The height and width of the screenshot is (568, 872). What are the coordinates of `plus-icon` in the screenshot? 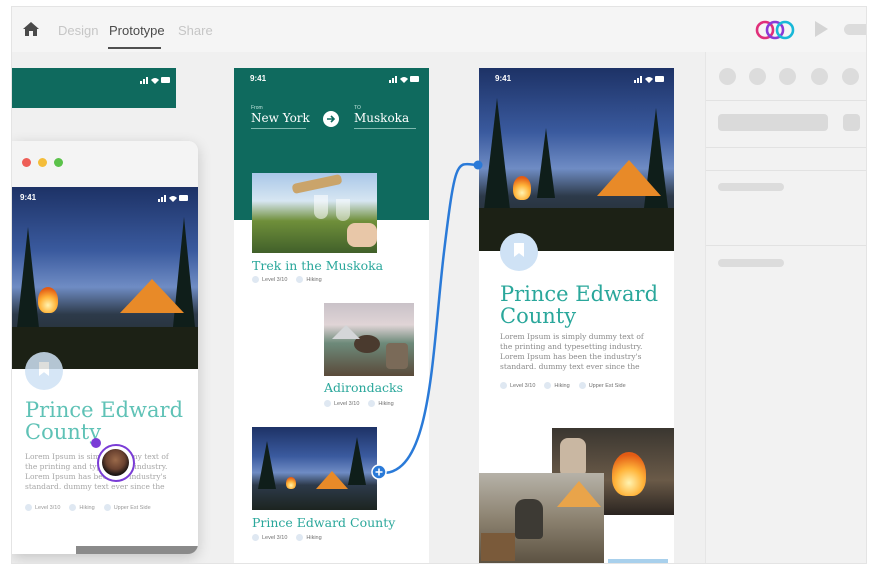 It's located at (379, 472).